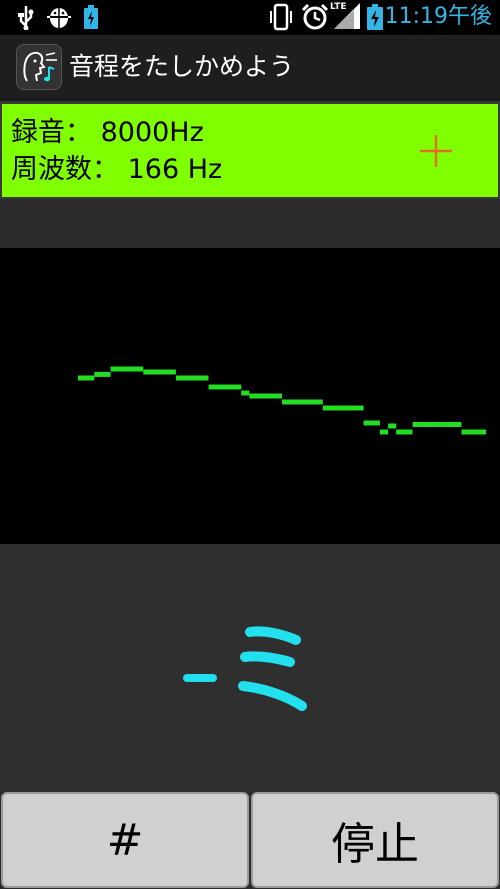 The image size is (500, 889). I want to click on frequency-row: 周波数： 166 Hz, so click(116, 170).